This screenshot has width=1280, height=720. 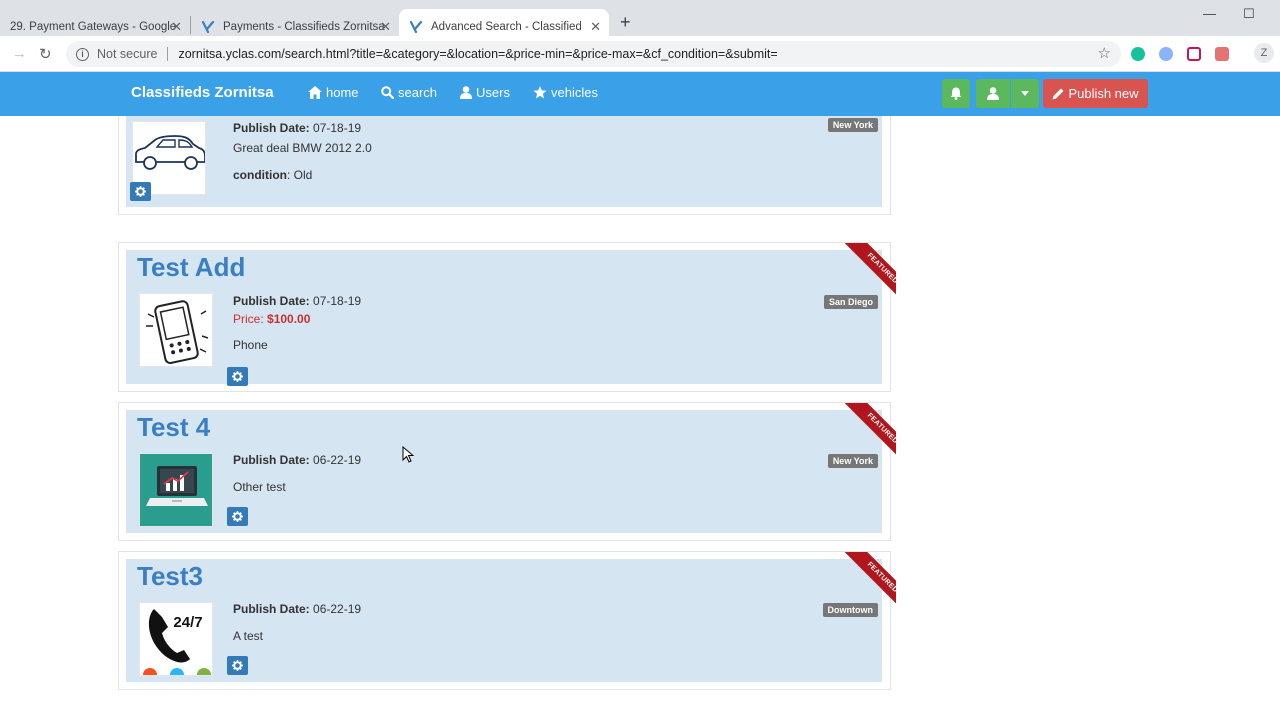 What do you see at coordinates (302, 148) in the screenshot?
I see `listing-description: Great deal BMW 2012 2.0` at bounding box center [302, 148].